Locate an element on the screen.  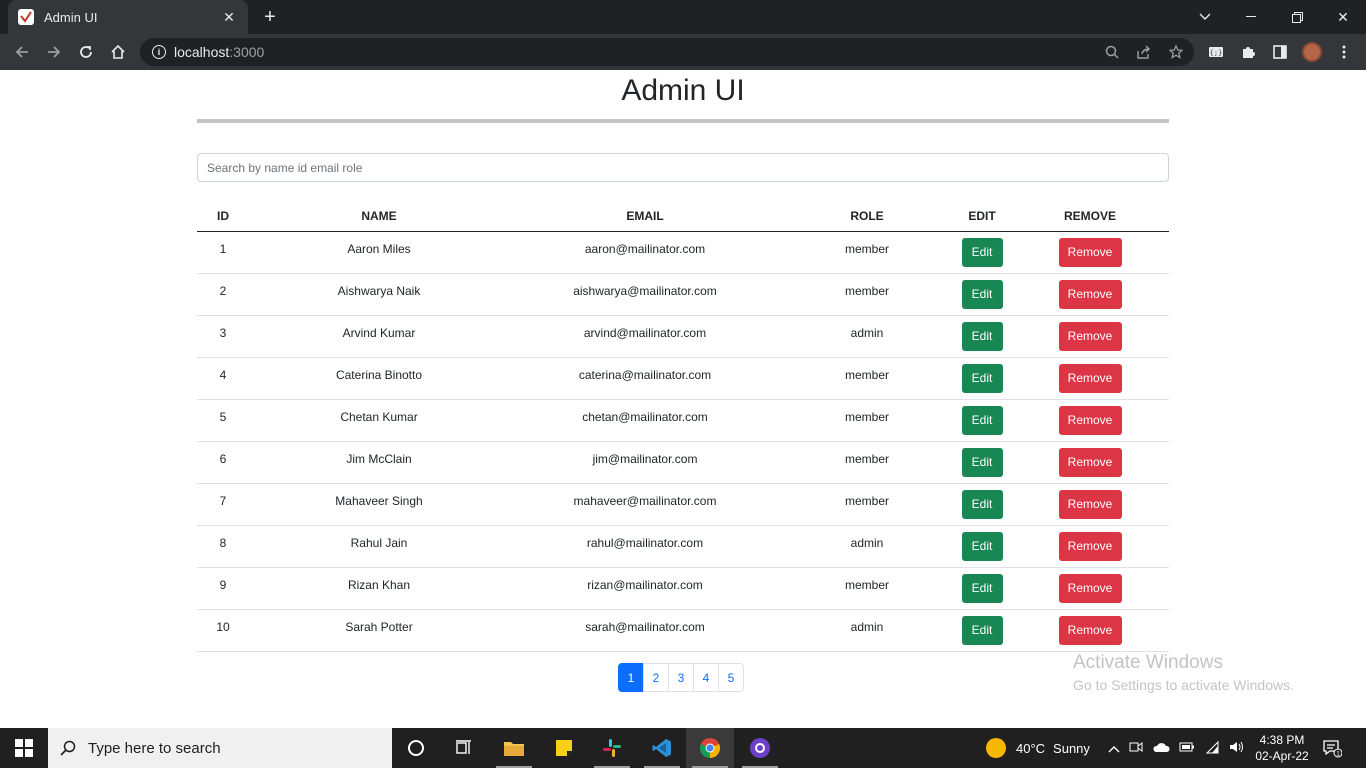
browser-tab: Admin UI ✕ is located at coordinates (128, 17).